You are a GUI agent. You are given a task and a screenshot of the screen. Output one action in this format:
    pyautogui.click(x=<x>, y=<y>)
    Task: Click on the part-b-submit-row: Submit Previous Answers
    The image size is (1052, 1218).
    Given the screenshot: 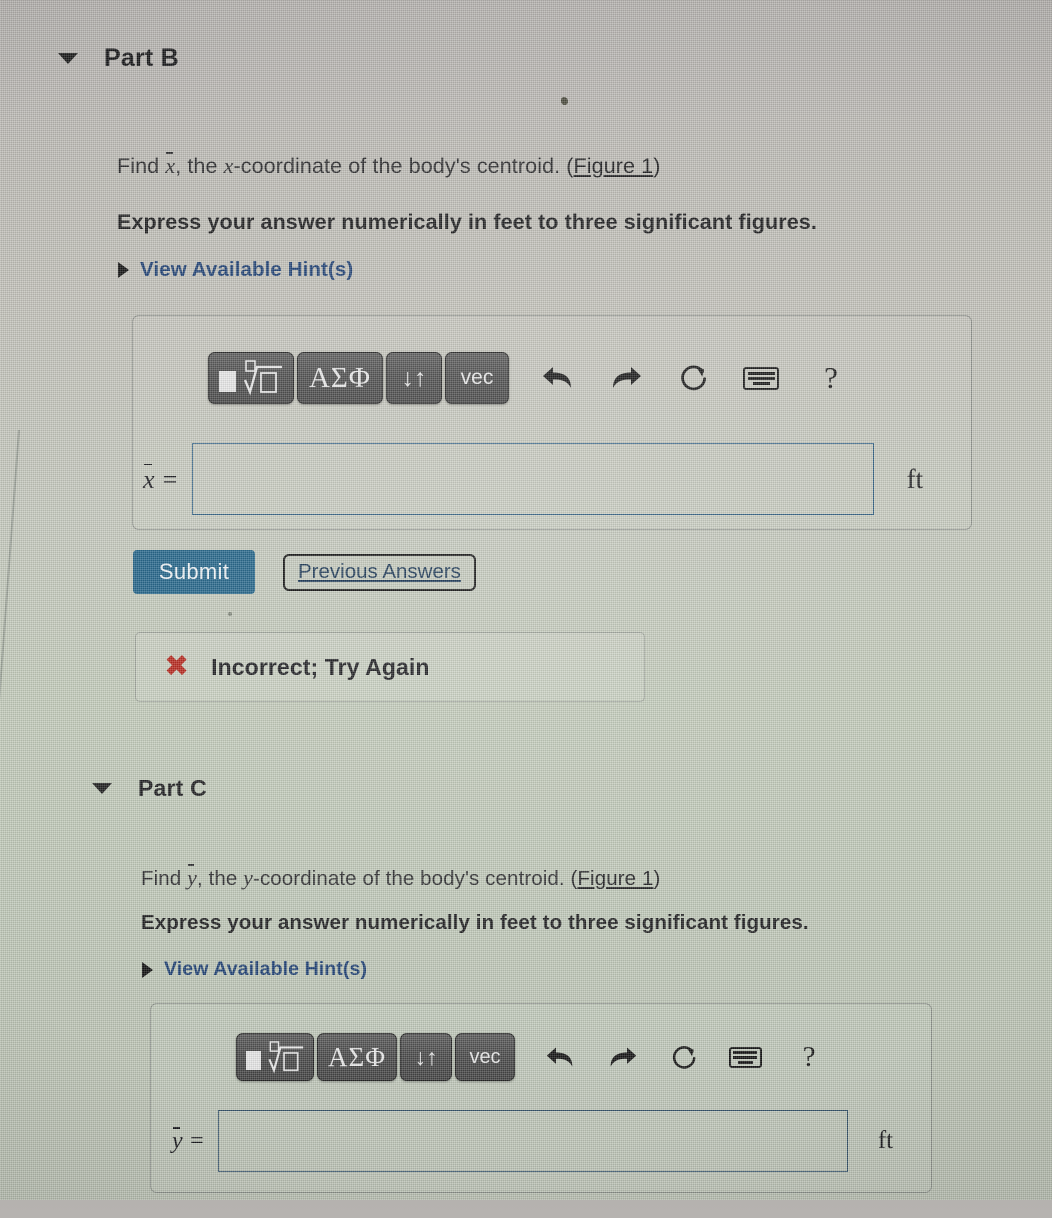 What is the action you would take?
    pyautogui.click(x=304, y=572)
    